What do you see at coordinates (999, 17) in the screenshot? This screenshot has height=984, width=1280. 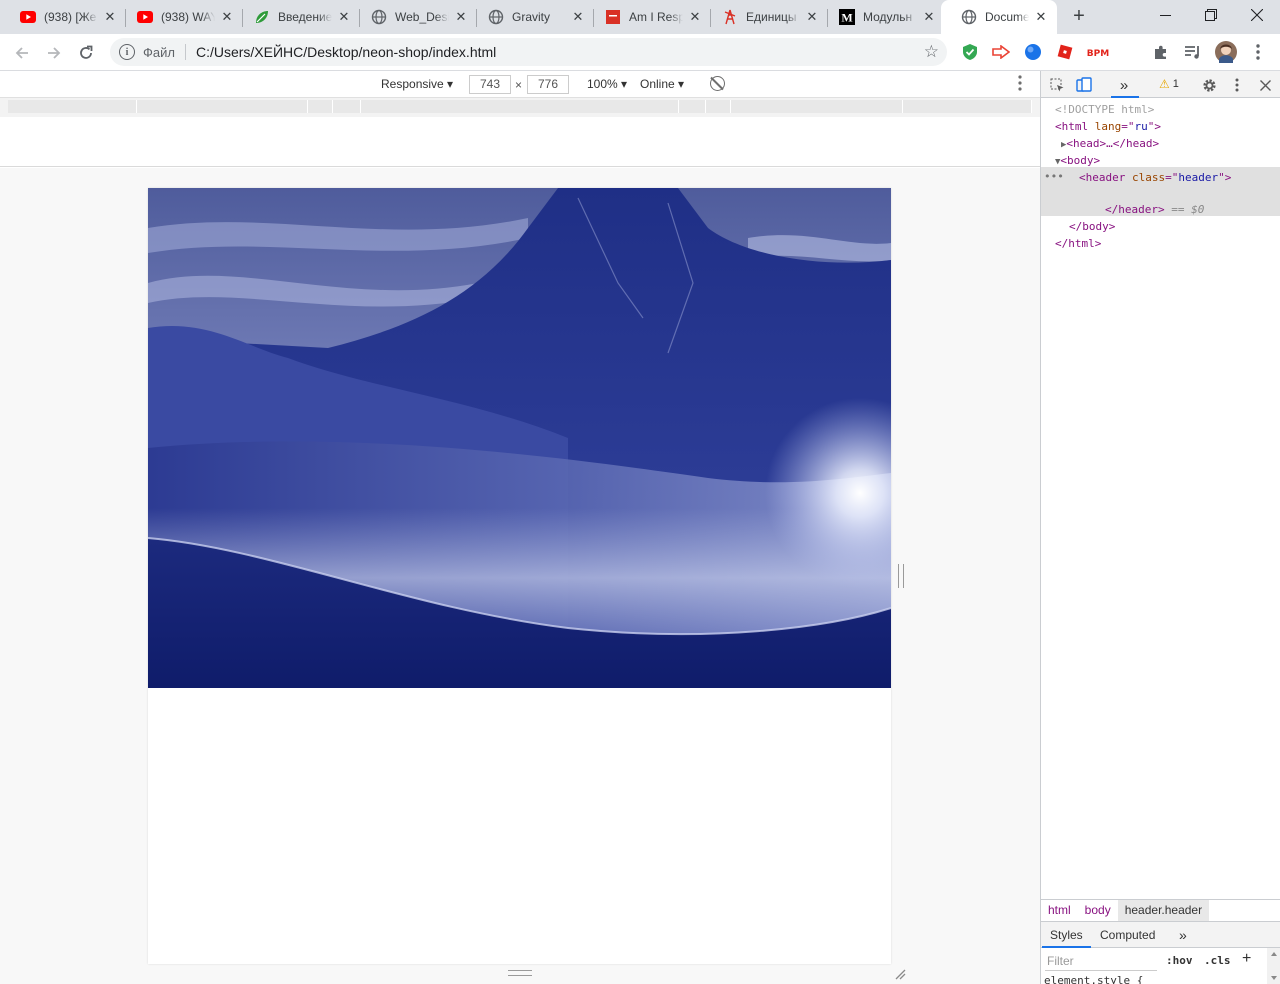 I see `browser-tab-active: Documen ✕` at bounding box center [999, 17].